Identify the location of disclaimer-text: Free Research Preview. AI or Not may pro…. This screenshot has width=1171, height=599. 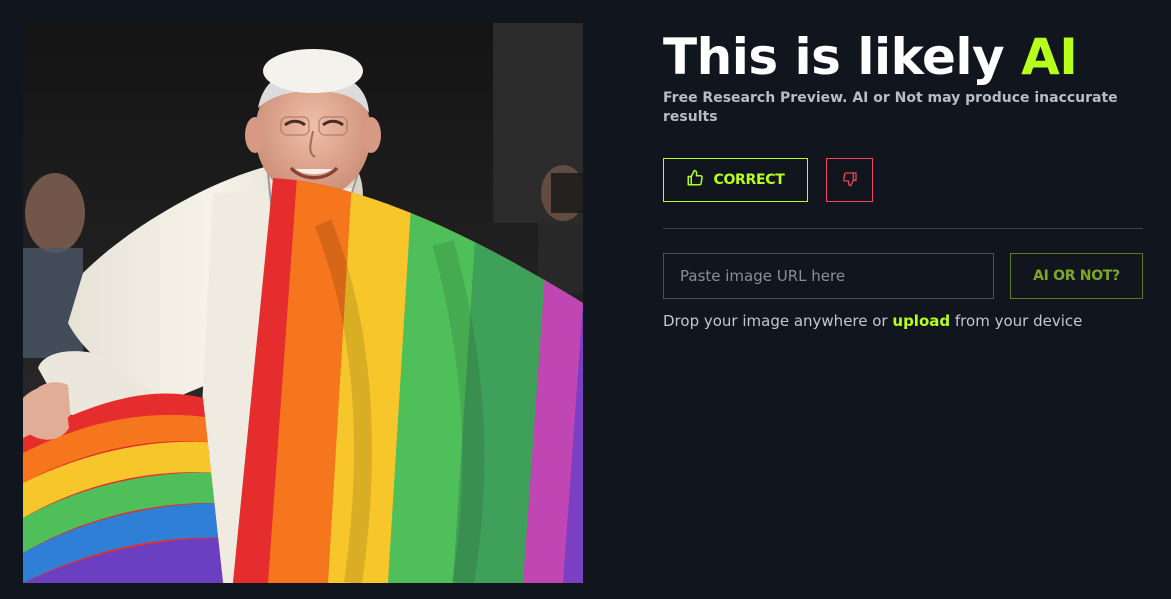
(890, 107).